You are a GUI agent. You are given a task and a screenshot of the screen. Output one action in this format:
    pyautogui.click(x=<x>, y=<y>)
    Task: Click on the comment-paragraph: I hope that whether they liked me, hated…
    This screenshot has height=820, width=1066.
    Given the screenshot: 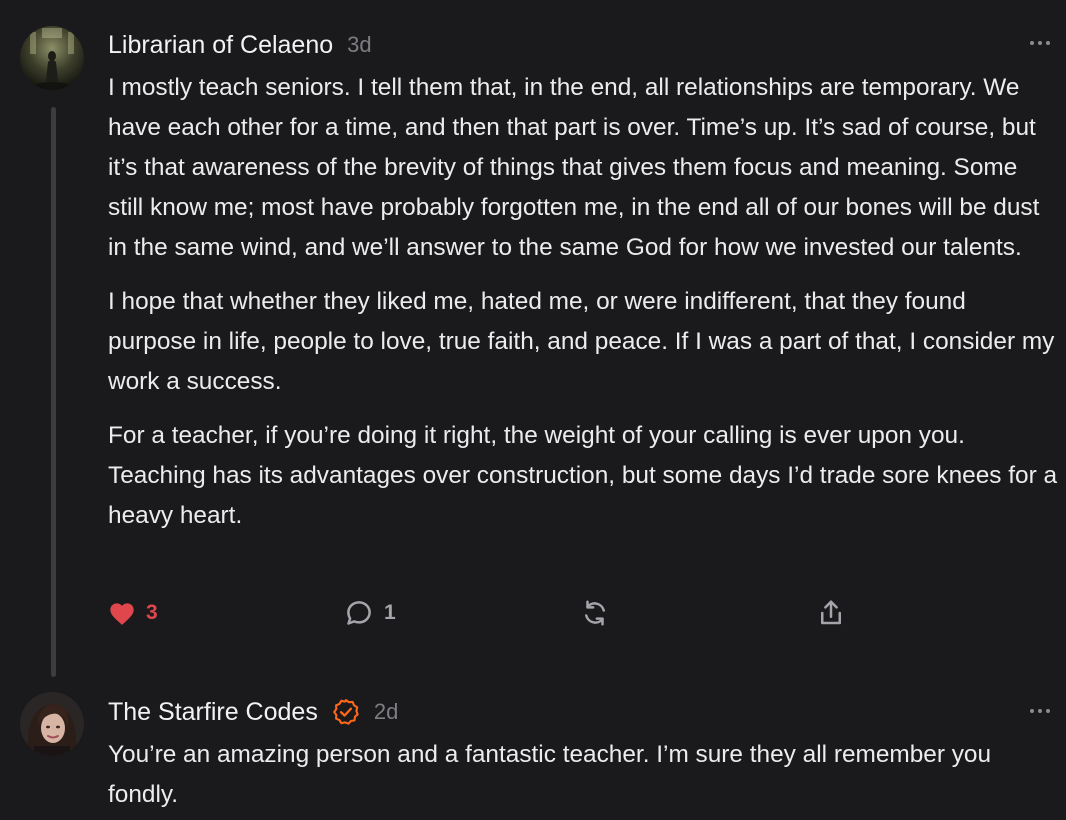 What is the action you would take?
    pyautogui.click(x=581, y=341)
    